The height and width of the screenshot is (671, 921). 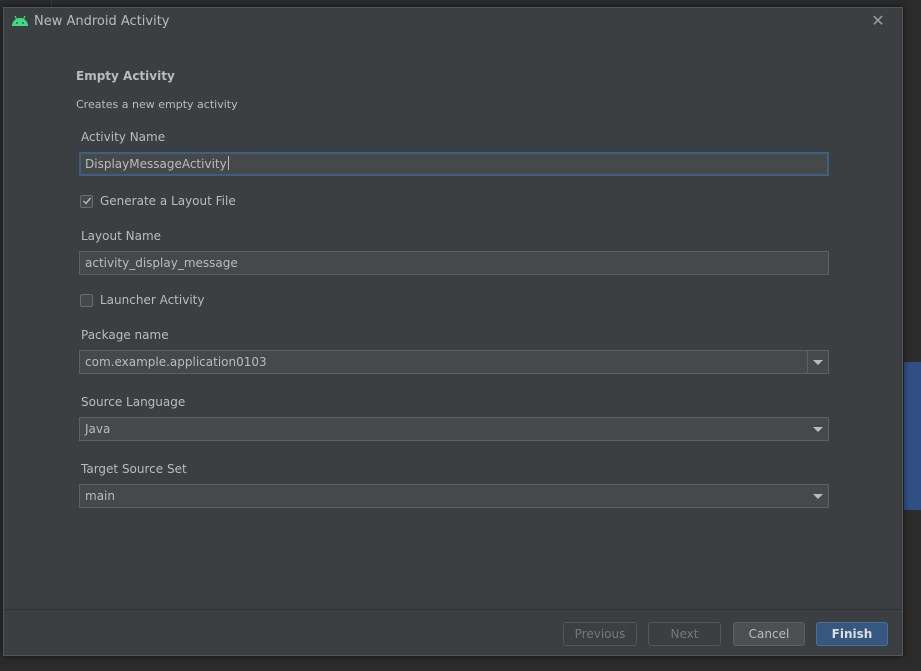 I want to click on activity-name-value: DisplayMessageActivity, so click(x=156, y=164).